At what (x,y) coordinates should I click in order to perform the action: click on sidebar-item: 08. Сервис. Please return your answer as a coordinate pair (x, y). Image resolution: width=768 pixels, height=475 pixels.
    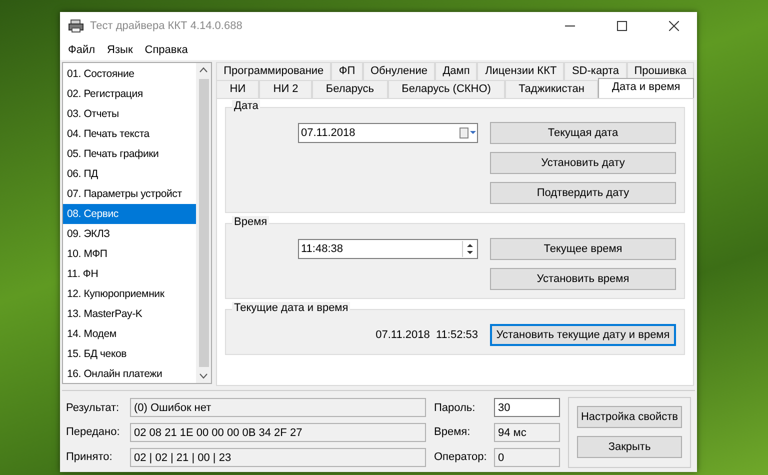
    Looking at the image, I should click on (129, 214).